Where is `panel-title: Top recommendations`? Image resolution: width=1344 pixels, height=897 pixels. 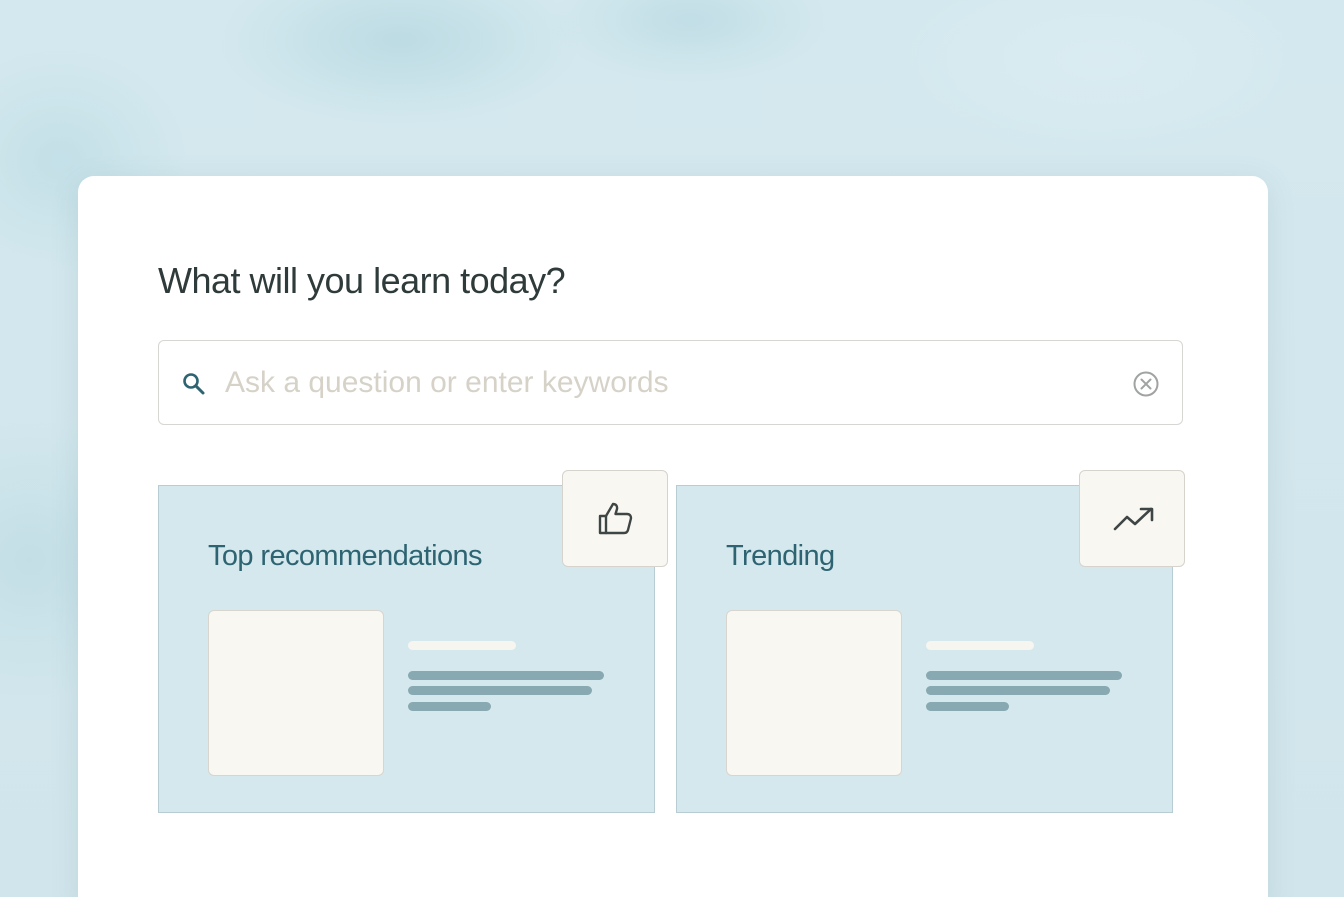 panel-title: Top recommendations is located at coordinates (345, 556).